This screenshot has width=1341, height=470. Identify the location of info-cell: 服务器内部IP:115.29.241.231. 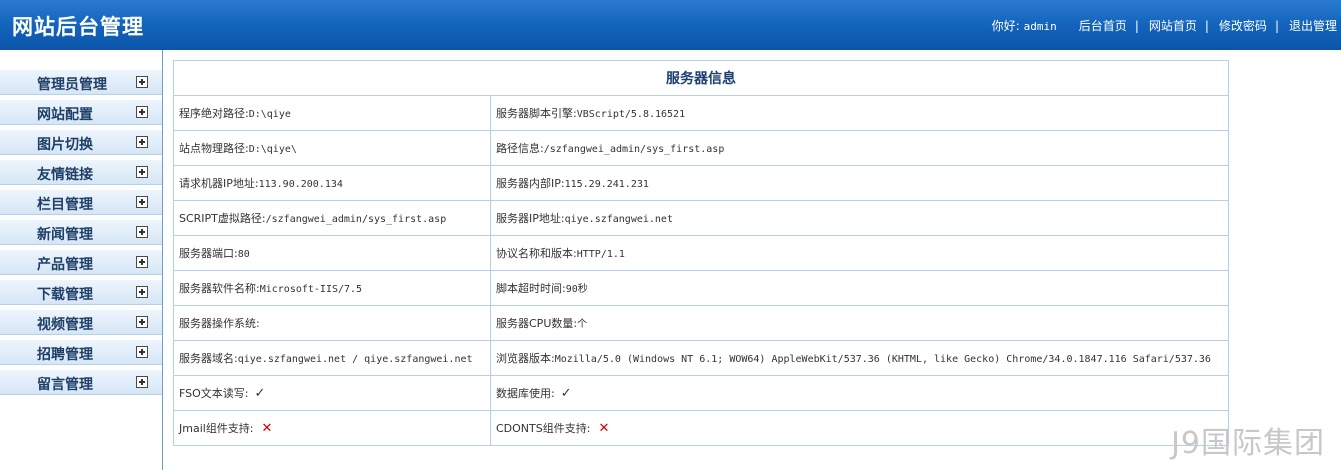
(859, 183).